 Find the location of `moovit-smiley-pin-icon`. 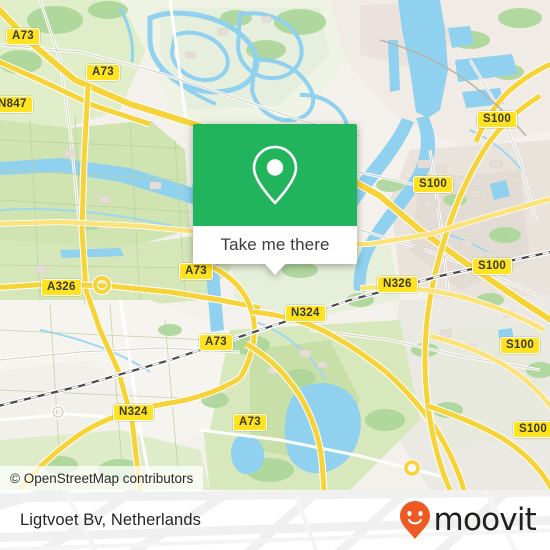

moovit-smiley-pin-icon is located at coordinates (414, 520).